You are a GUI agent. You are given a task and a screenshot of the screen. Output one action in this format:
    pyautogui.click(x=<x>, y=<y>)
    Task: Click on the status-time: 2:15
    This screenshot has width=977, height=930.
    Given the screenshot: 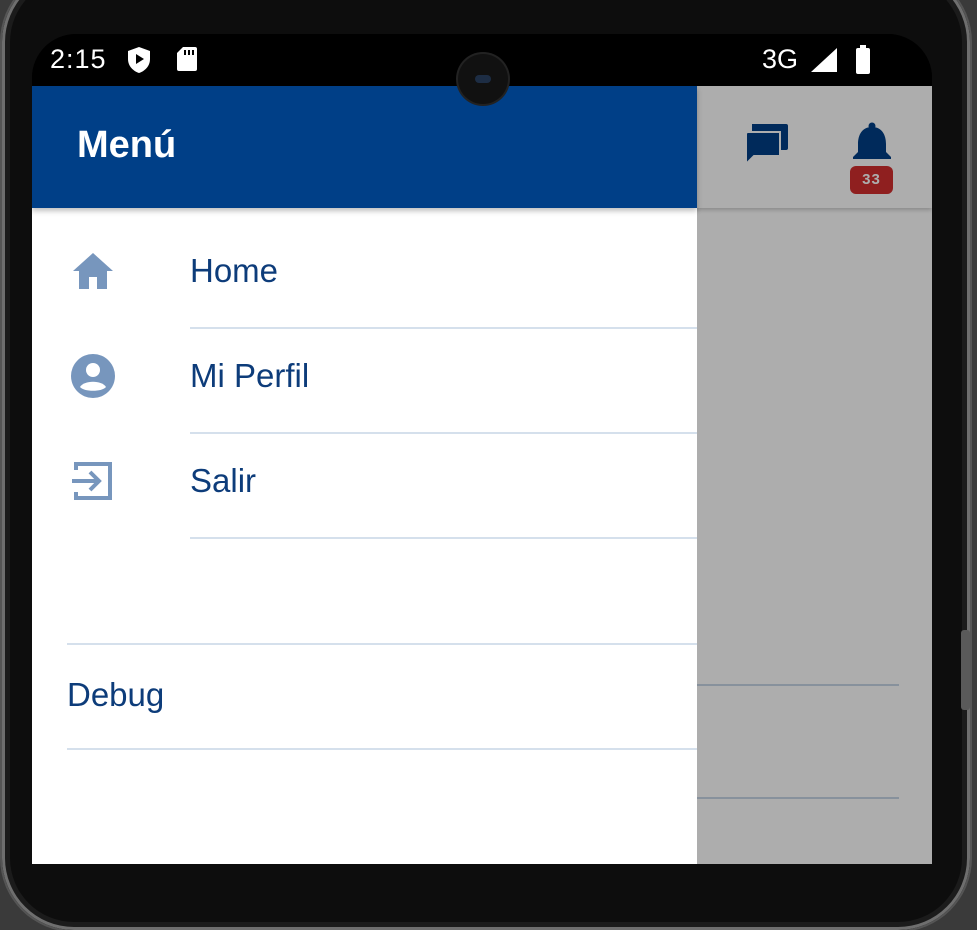 What is the action you would take?
    pyautogui.click(x=78, y=59)
    